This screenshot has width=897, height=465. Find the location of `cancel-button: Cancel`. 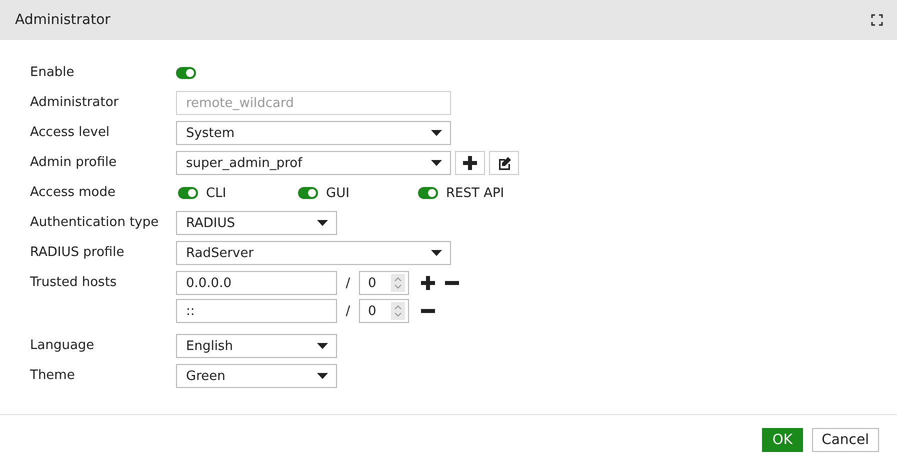

cancel-button: Cancel is located at coordinates (845, 440).